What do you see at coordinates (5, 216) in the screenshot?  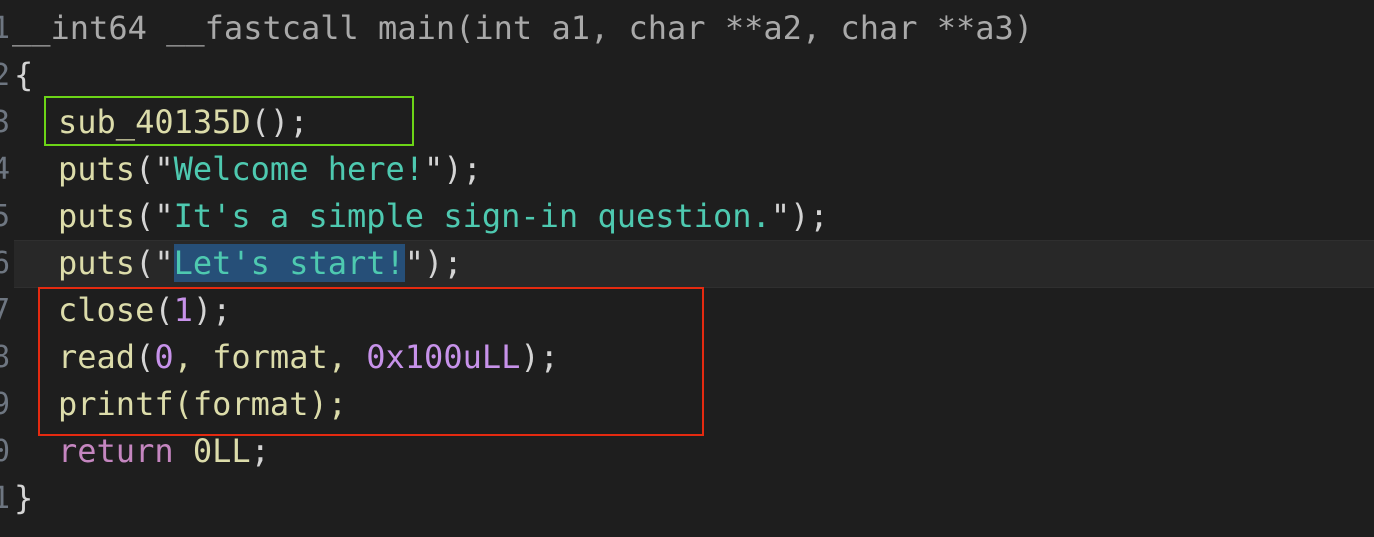 I see `line-number: 5` at bounding box center [5, 216].